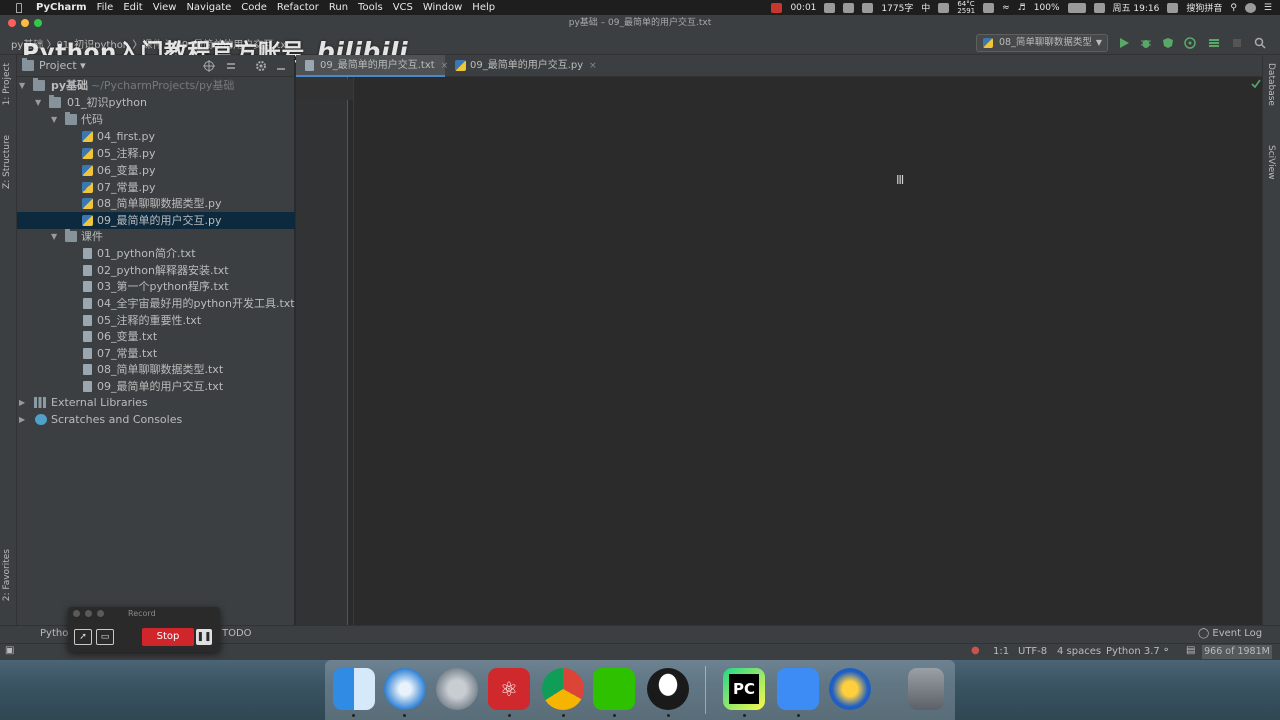 This screenshot has width=1280, height=720. What do you see at coordinates (7, 575) in the screenshot?
I see `tool-tab-favorites: 2: Favorites` at bounding box center [7, 575].